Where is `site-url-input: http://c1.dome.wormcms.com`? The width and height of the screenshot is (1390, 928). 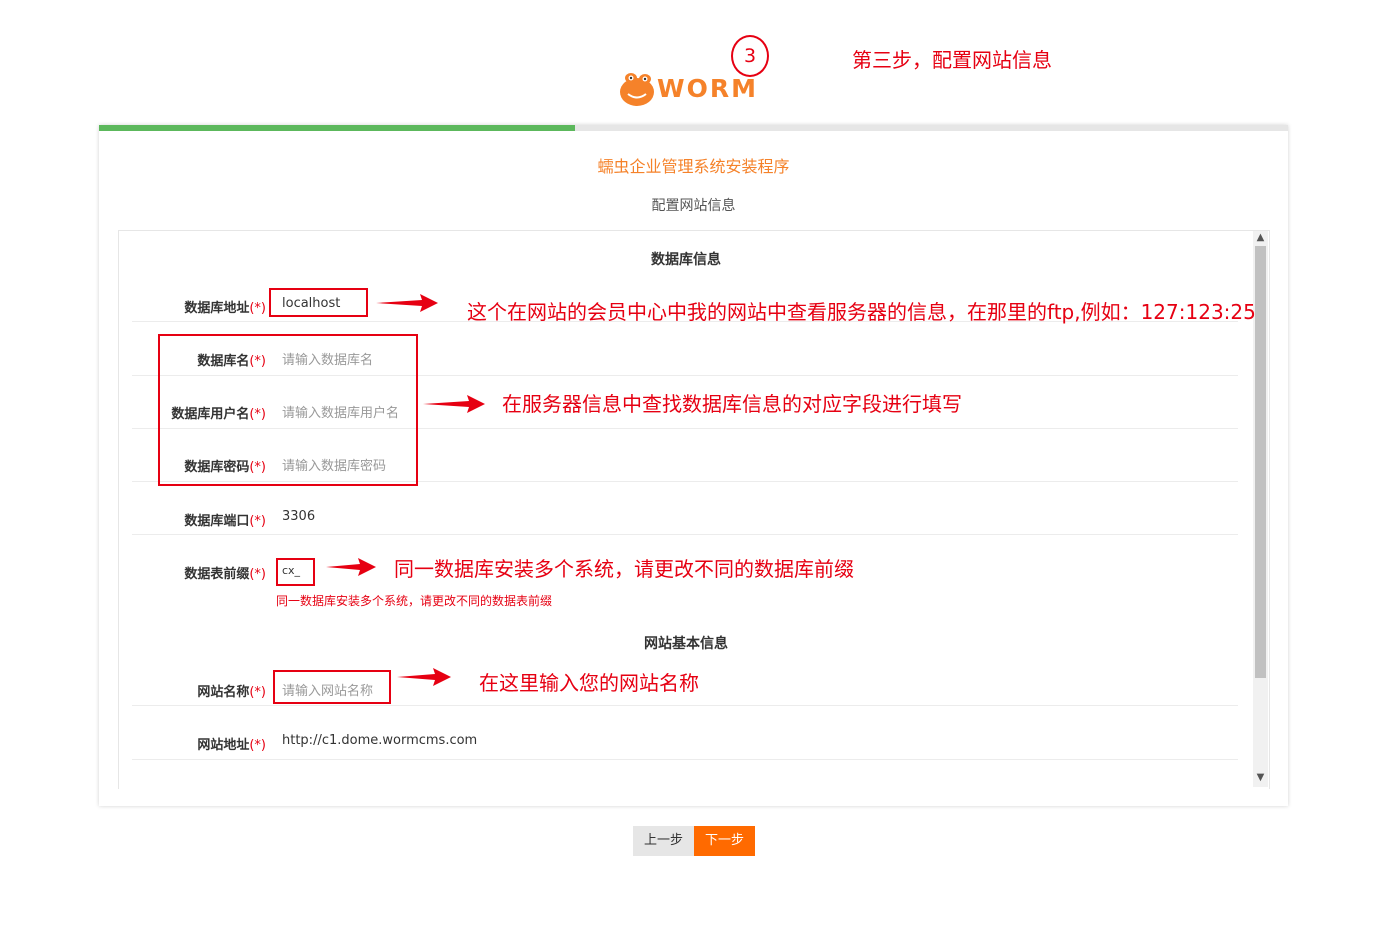 site-url-input: http://c1.dome.wormcms.com is located at coordinates (379, 740).